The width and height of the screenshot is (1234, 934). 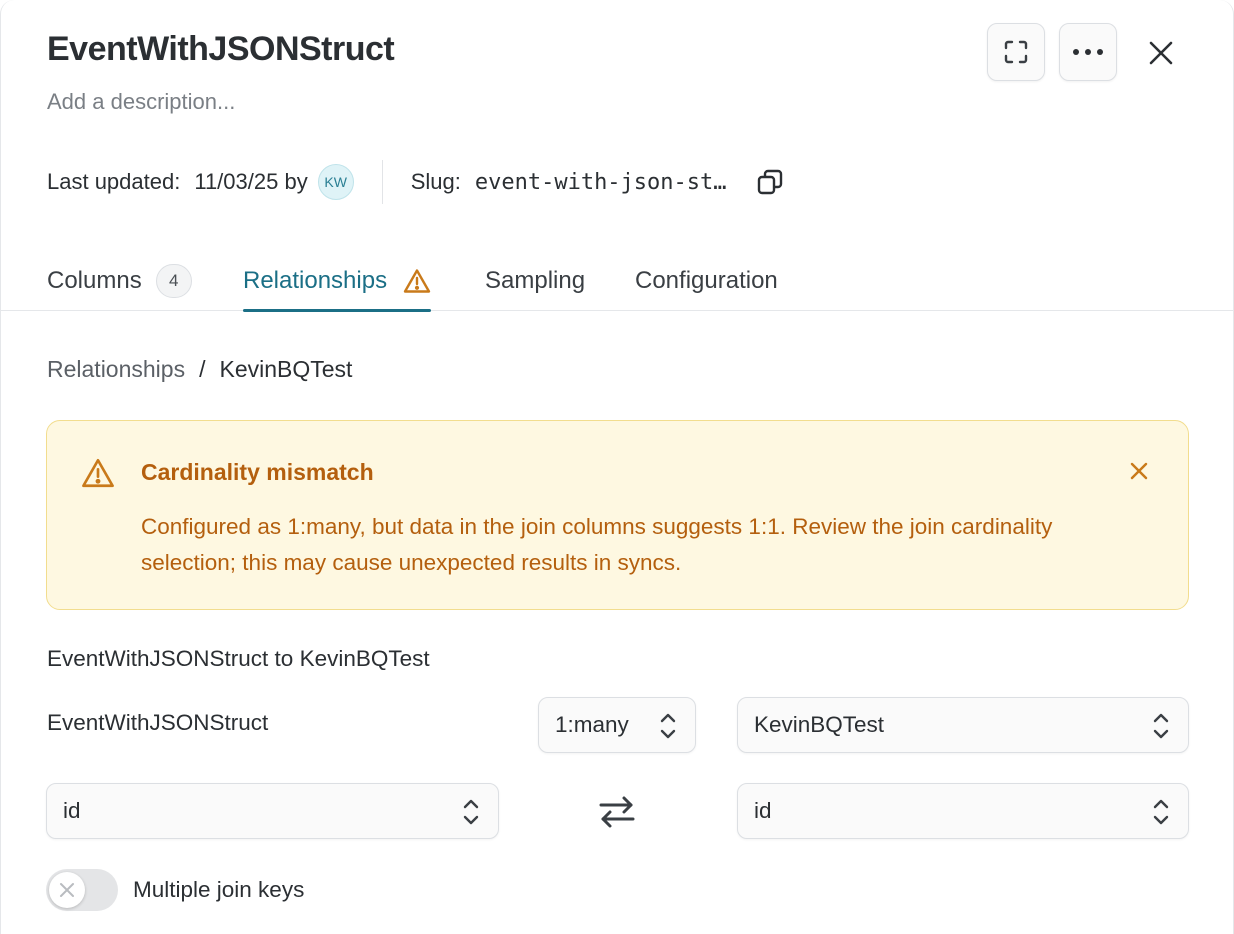 What do you see at coordinates (763, 810) in the screenshot?
I see `target-key-value: id` at bounding box center [763, 810].